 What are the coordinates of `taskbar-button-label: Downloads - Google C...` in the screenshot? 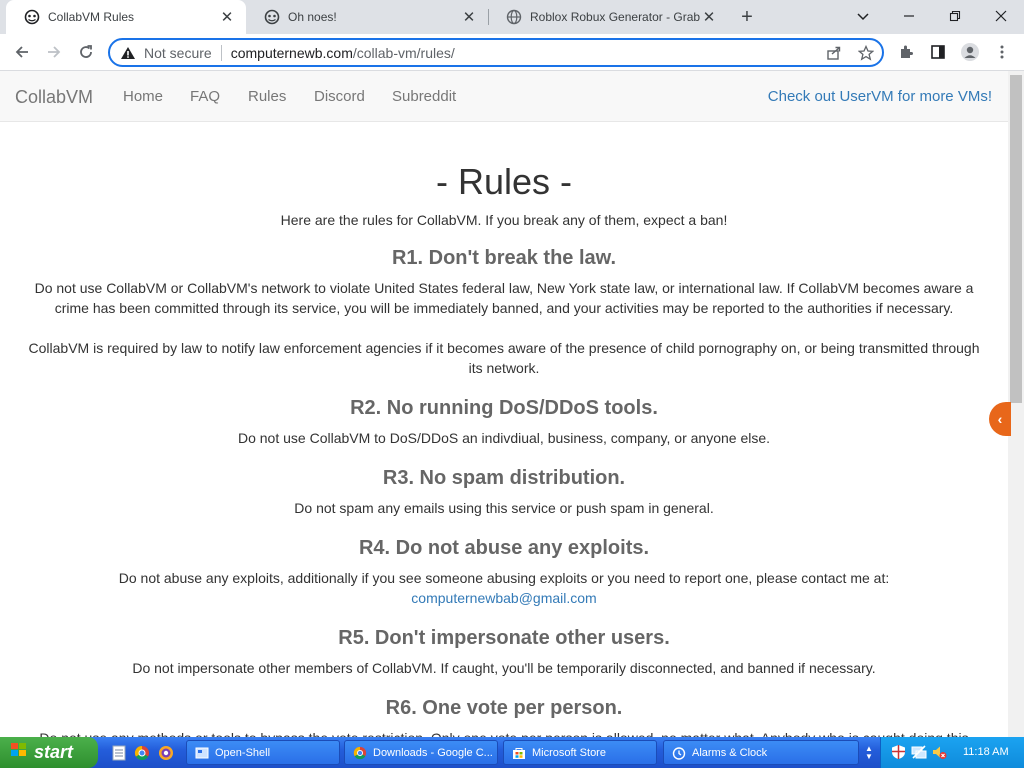 It's located at (433, 752).